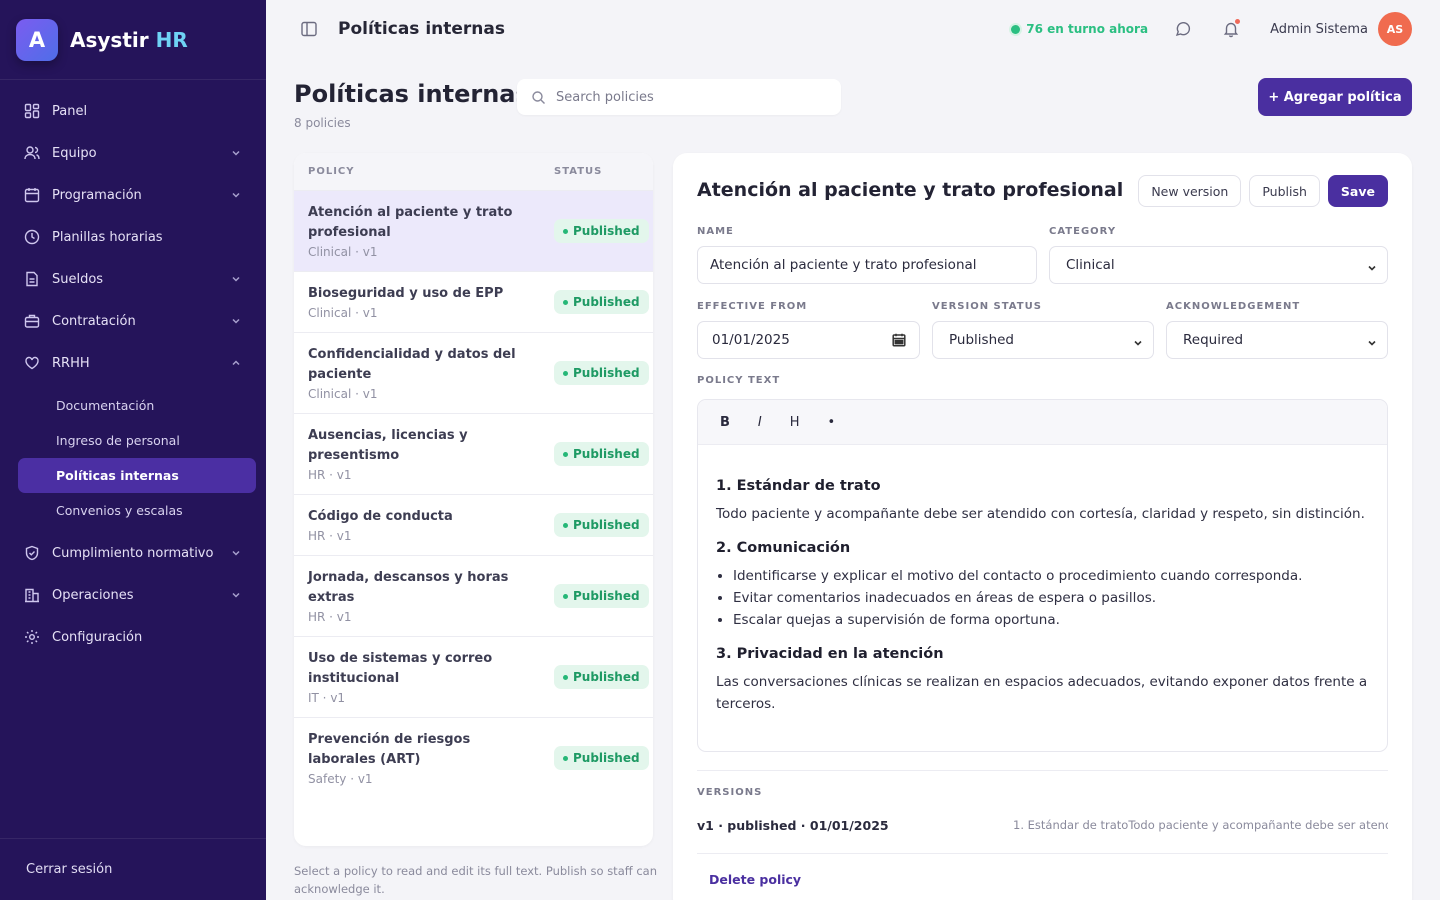  Describe the element at coordinates (37, 39) in the screenshot. I see `brand-logo: A` at that location.